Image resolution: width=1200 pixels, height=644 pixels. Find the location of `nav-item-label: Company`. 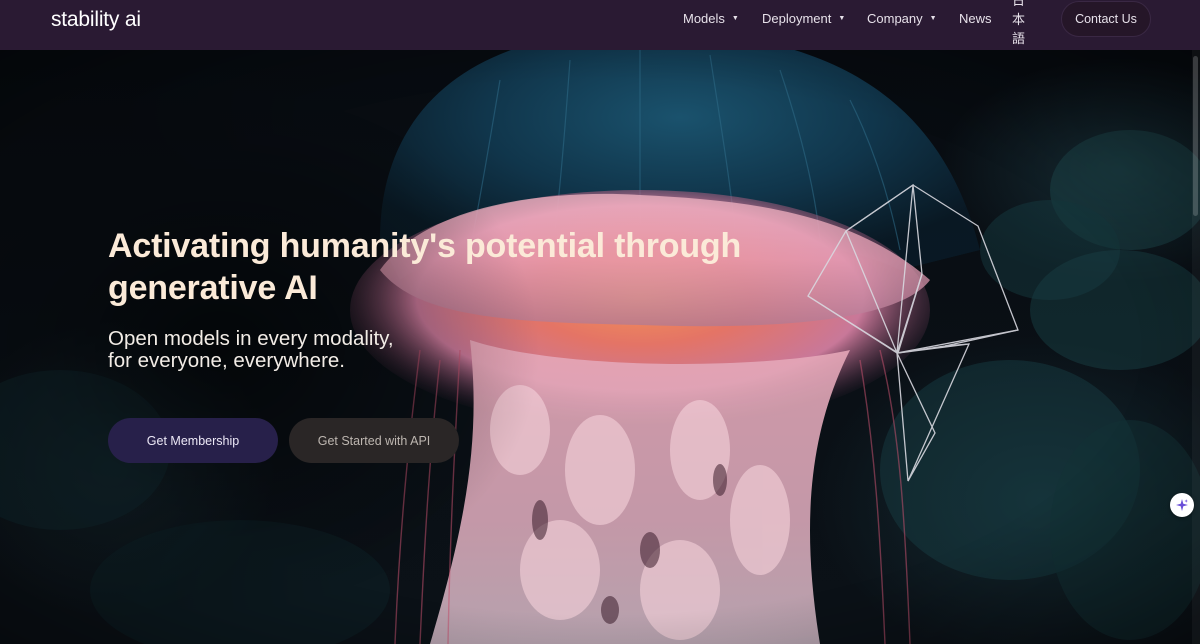

nav-item-label: Company is located at coordinates (895, 18).